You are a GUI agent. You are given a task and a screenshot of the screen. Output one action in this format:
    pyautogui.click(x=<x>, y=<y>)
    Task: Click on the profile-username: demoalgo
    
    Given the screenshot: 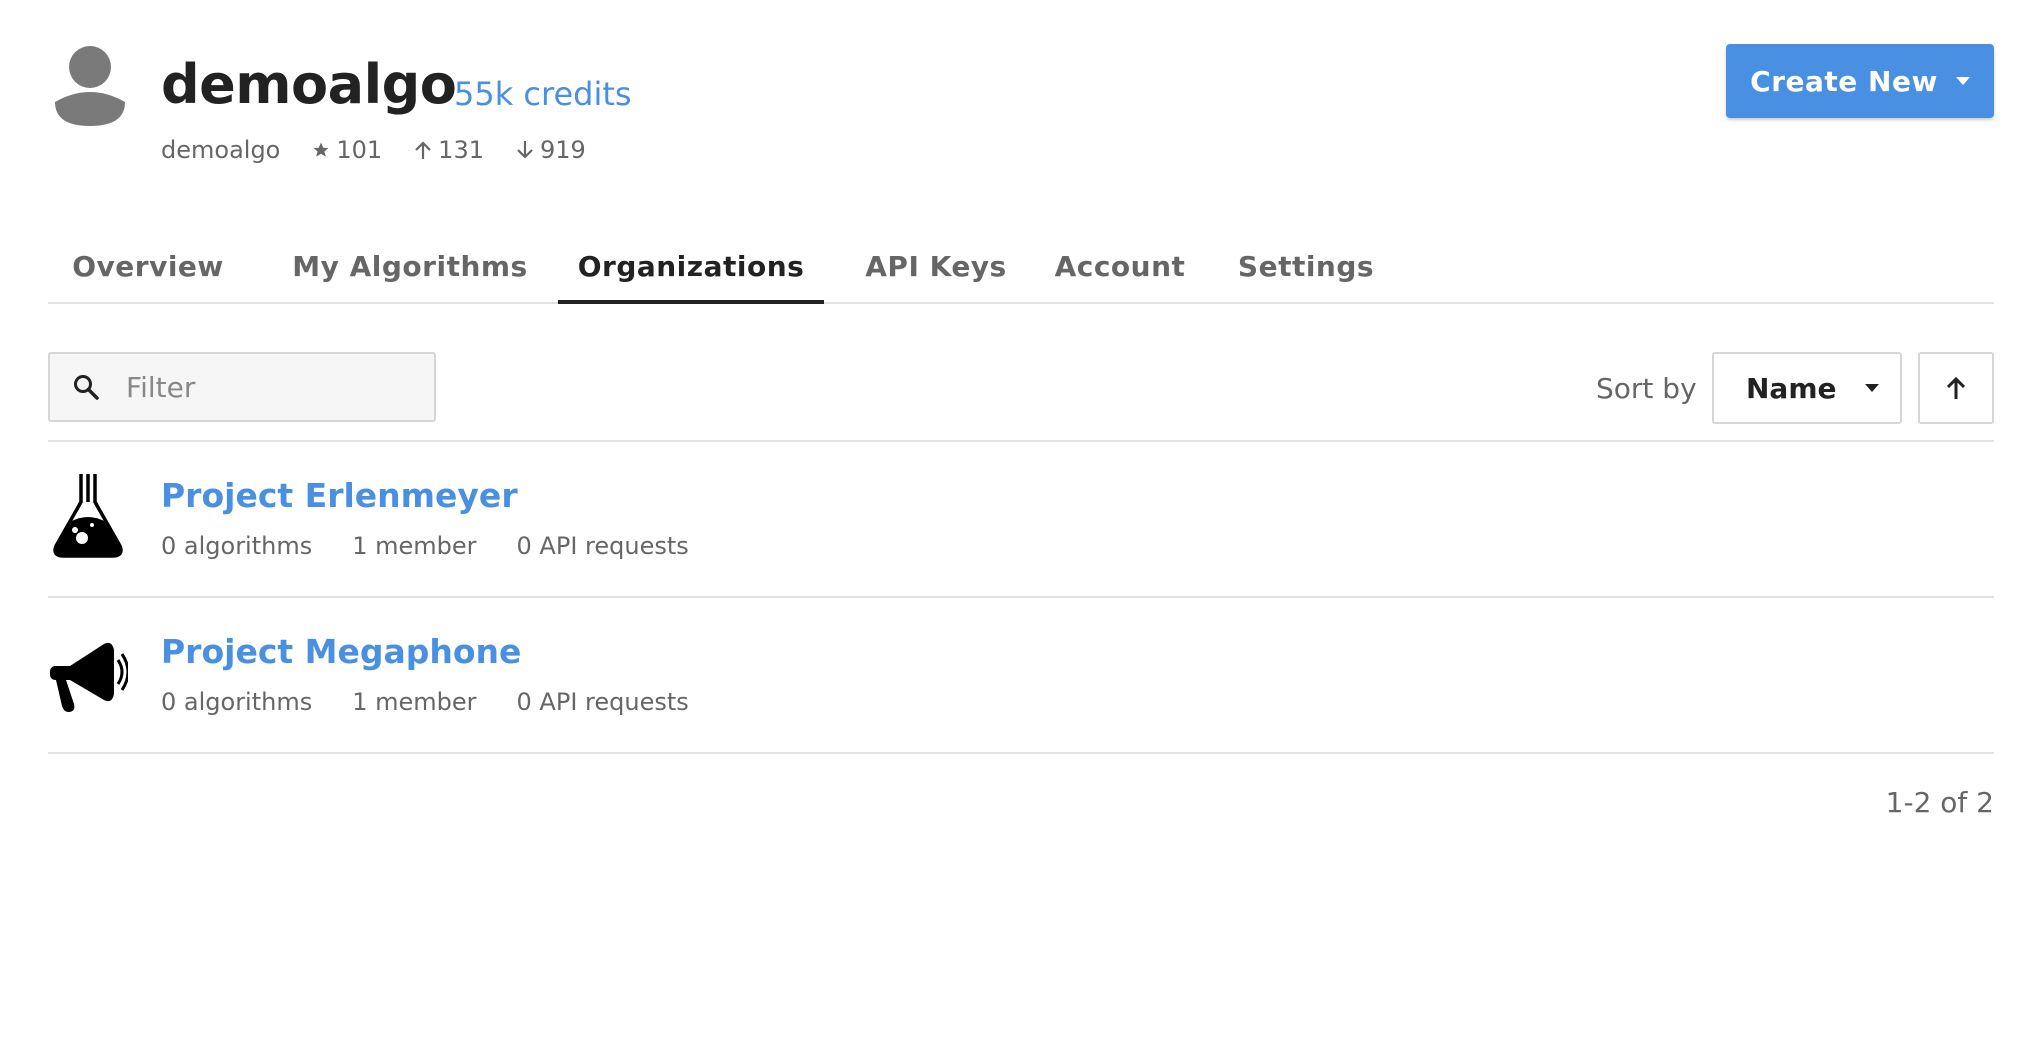 What is the action you would take?
    pyautogui.click(x=309, y=84)
    